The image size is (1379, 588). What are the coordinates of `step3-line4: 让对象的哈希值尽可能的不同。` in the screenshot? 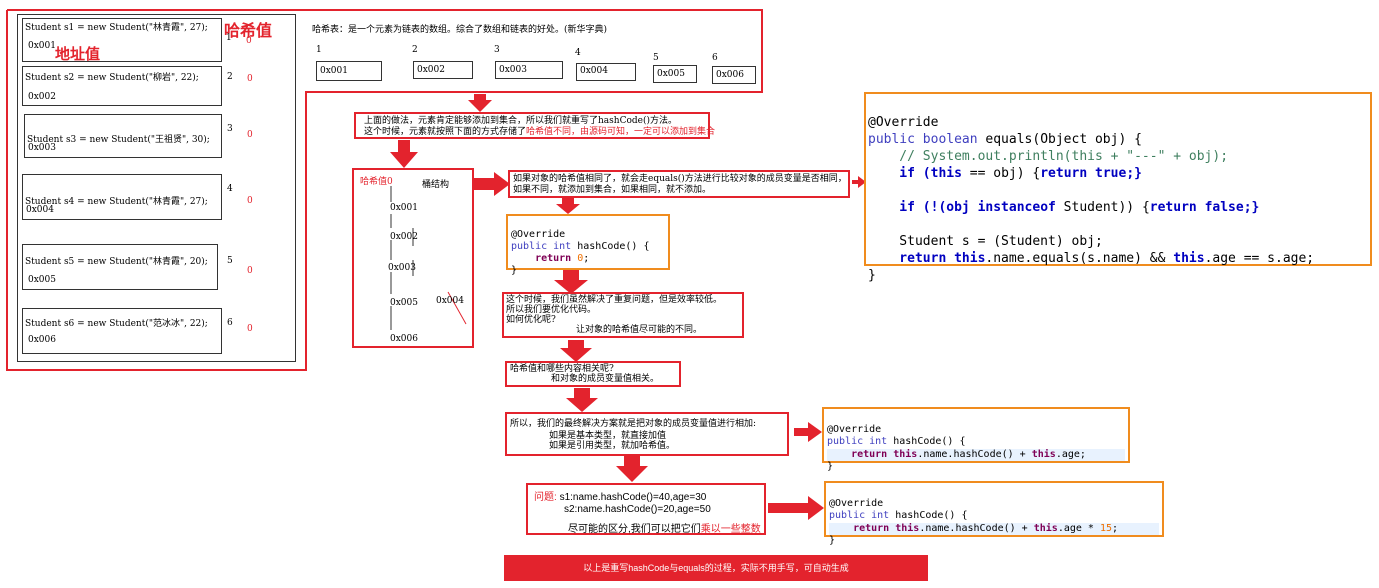 It's located at (639, 330).